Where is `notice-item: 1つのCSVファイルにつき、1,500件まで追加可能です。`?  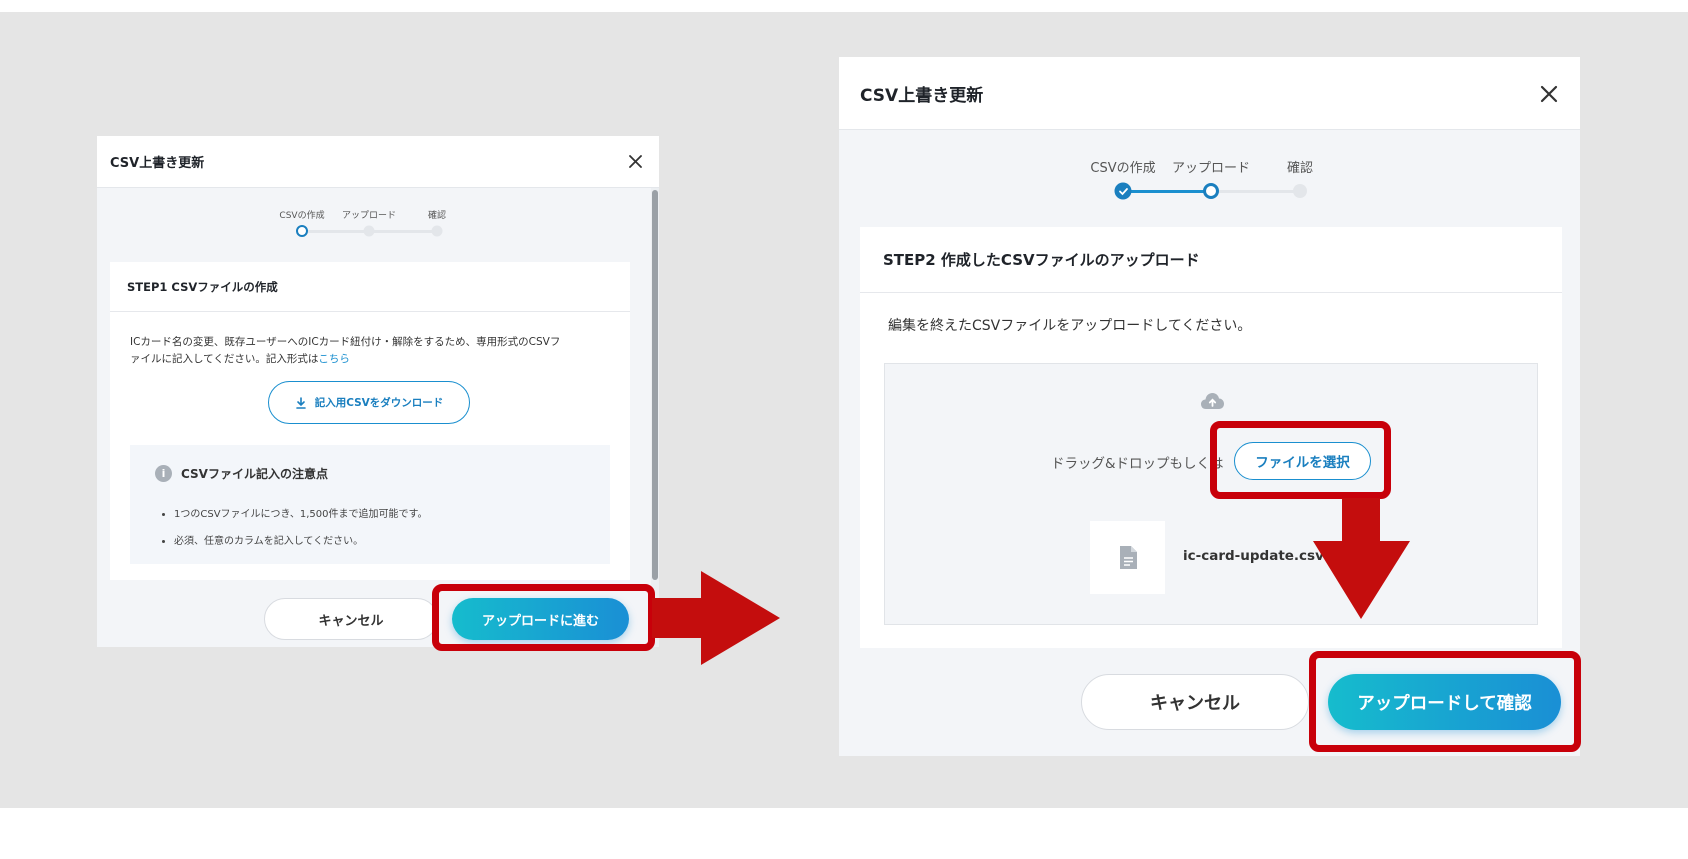 notice-item: 1つのCSVファイルにつき、1,500件まで追加可能です。 is located at coordinates (300, 514).